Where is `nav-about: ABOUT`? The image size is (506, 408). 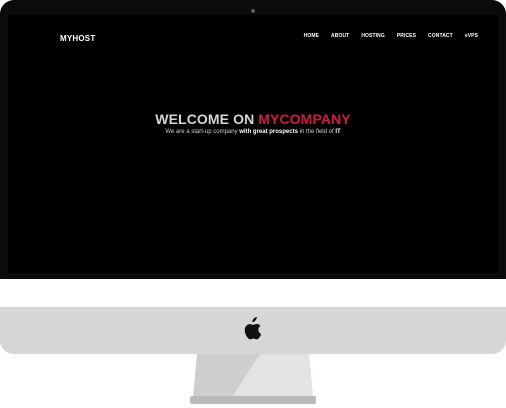
nav-about: ABOUT is located at coordinates (340, 36).